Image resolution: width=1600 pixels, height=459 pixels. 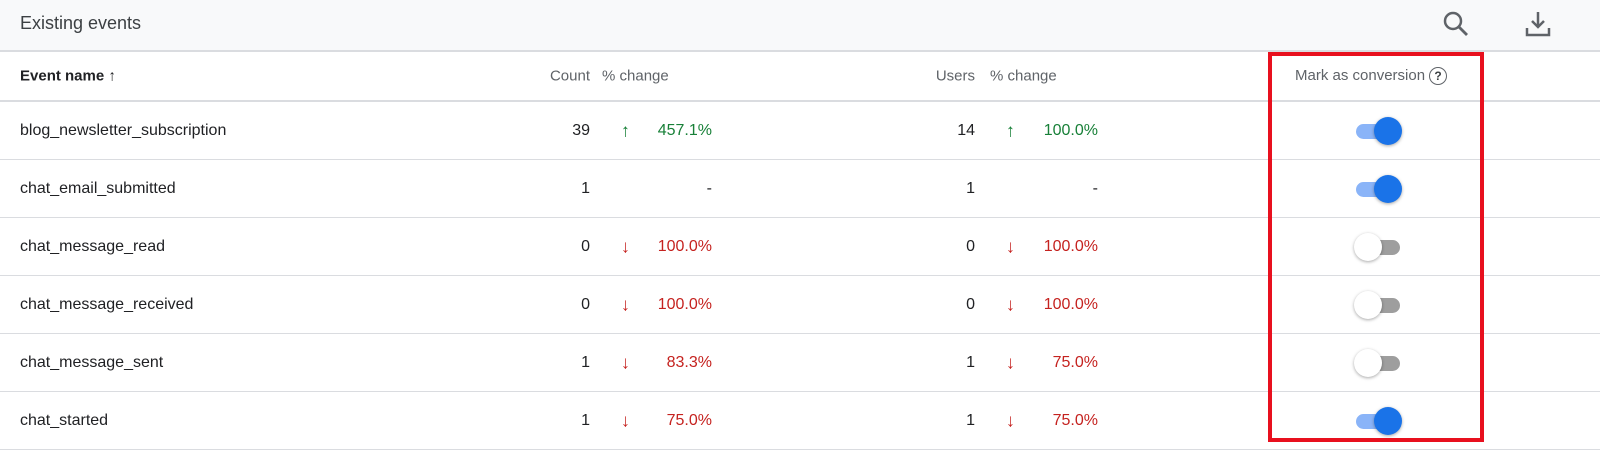 I want to click on count-change: 83.3%, so click(x=689, y=362).